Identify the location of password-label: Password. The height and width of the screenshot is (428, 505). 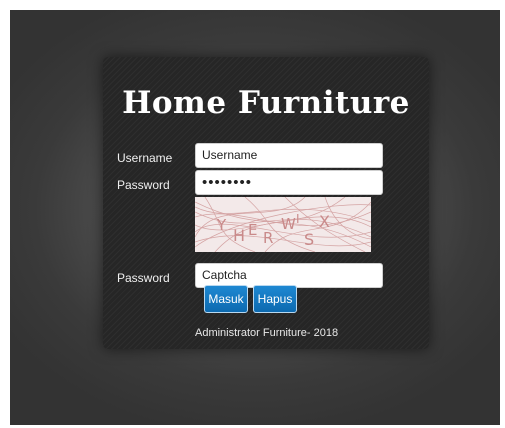
(143, 185).